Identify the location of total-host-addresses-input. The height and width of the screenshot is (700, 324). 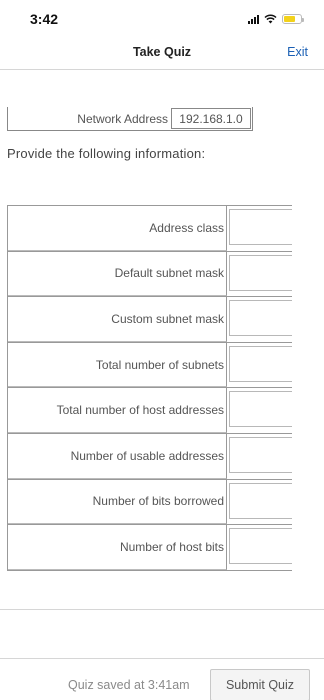
(260, 409).